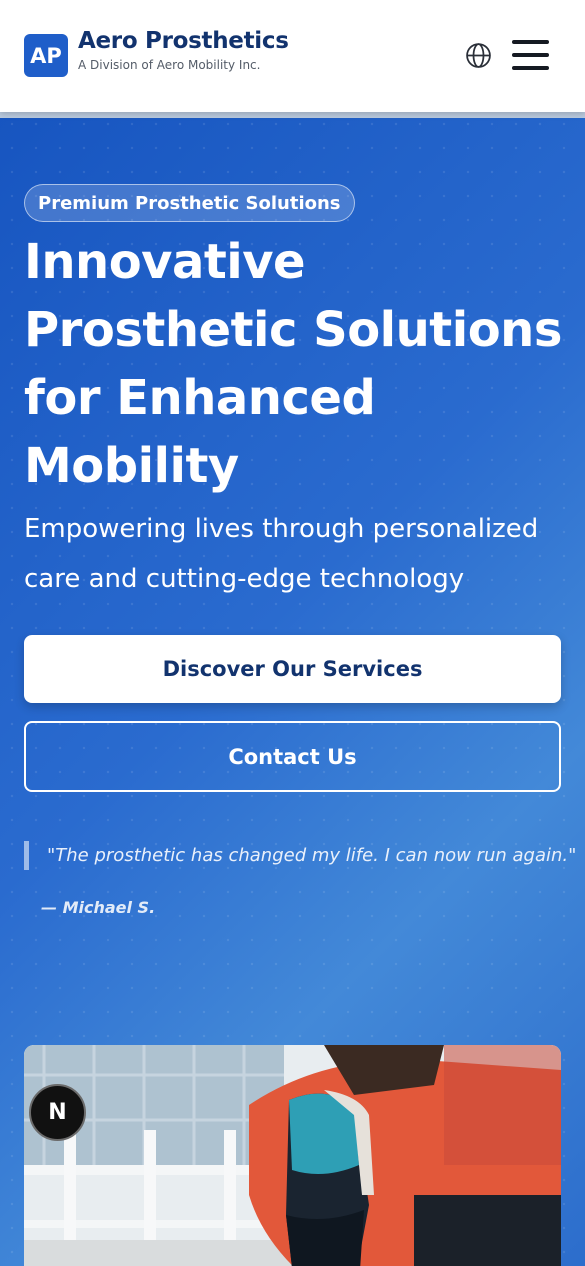  I want to click on brand-subtitle: A Division of Aero Mobility Inc., so click(169, 65).